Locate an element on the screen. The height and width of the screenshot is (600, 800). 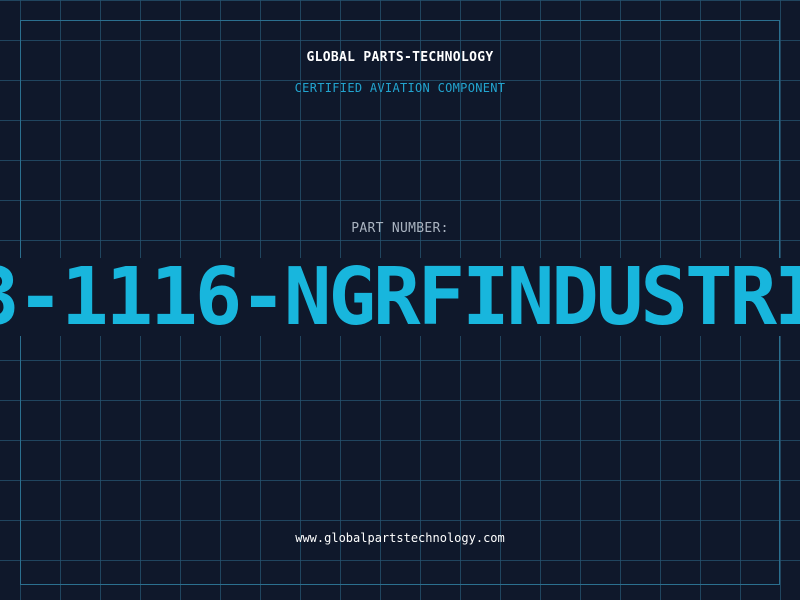
part-number-band: 3-1116-NGRFINDUSTRI is located at coordinates (400, 297).